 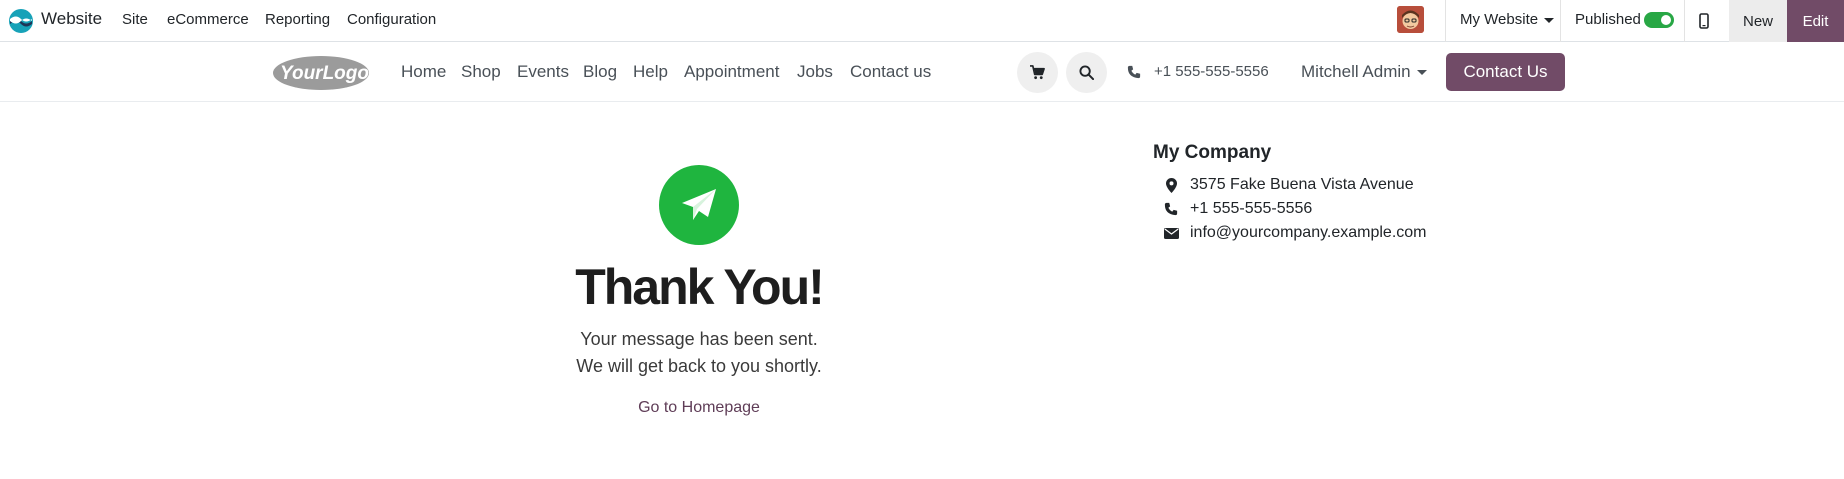 What do you see at coordinates (731, 72) in the screenshot?
I see `nav-appointment: Appointment` at bounding box center [731, 72].